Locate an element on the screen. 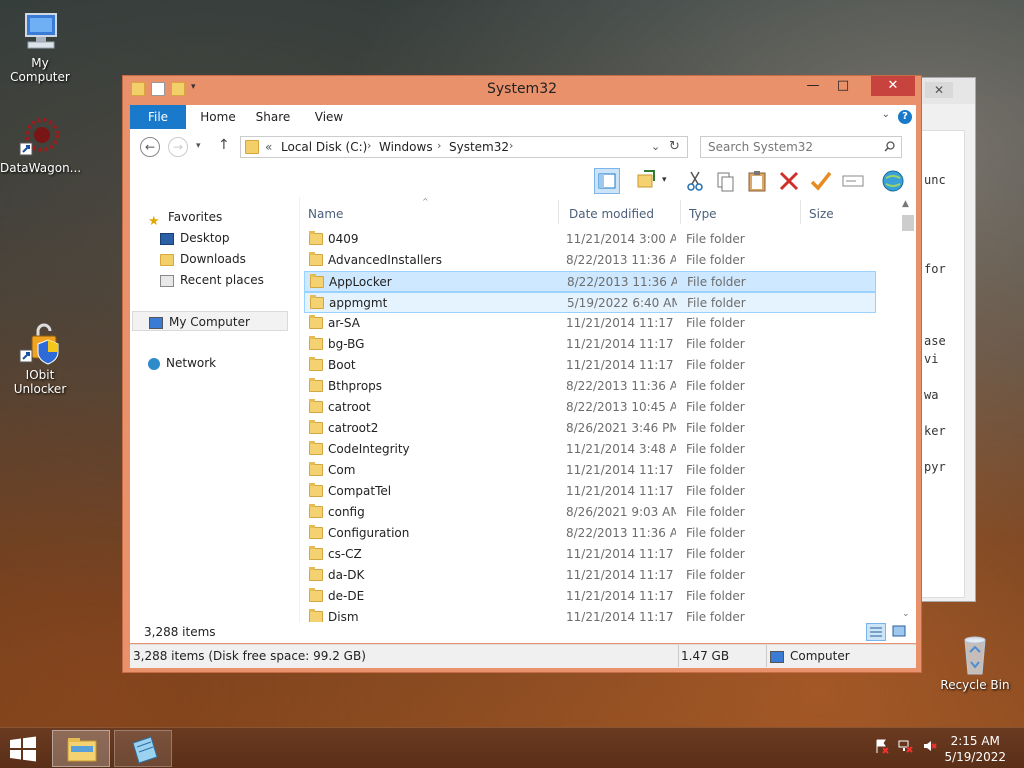  desktop-icon-recycle-bin: Recycle Bin is located at coordinates (975, 662).